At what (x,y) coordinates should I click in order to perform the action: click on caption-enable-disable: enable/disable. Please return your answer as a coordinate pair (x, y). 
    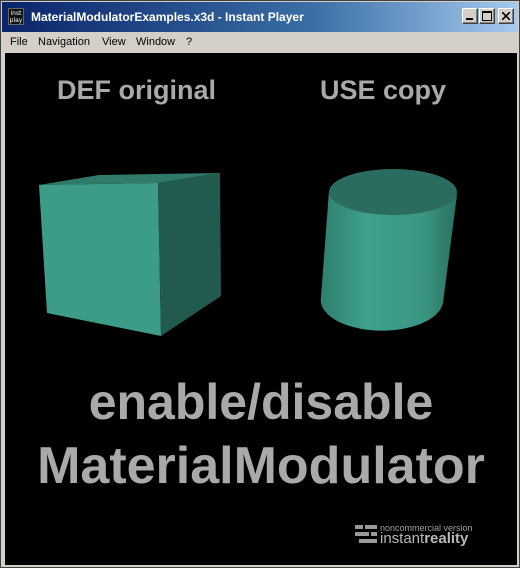
    Looking at the image, I should click on (261, 402).